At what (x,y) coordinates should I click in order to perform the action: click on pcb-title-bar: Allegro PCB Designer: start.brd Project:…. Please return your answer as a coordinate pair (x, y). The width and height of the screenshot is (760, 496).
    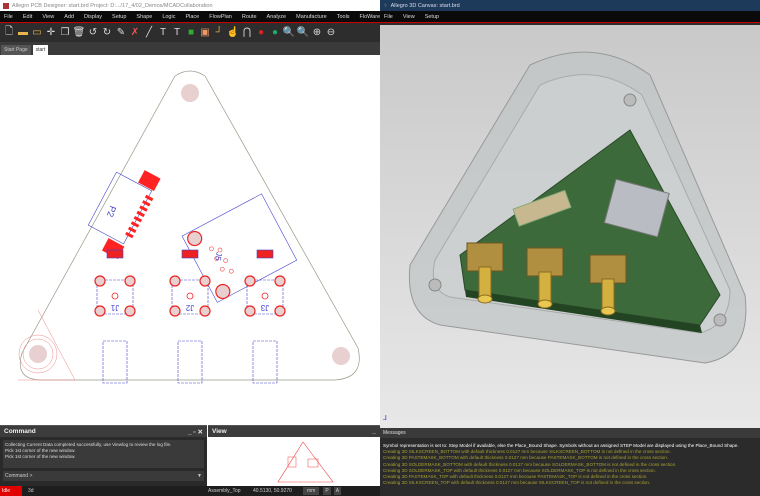
    Looking at the image, I should click on (190, 5).